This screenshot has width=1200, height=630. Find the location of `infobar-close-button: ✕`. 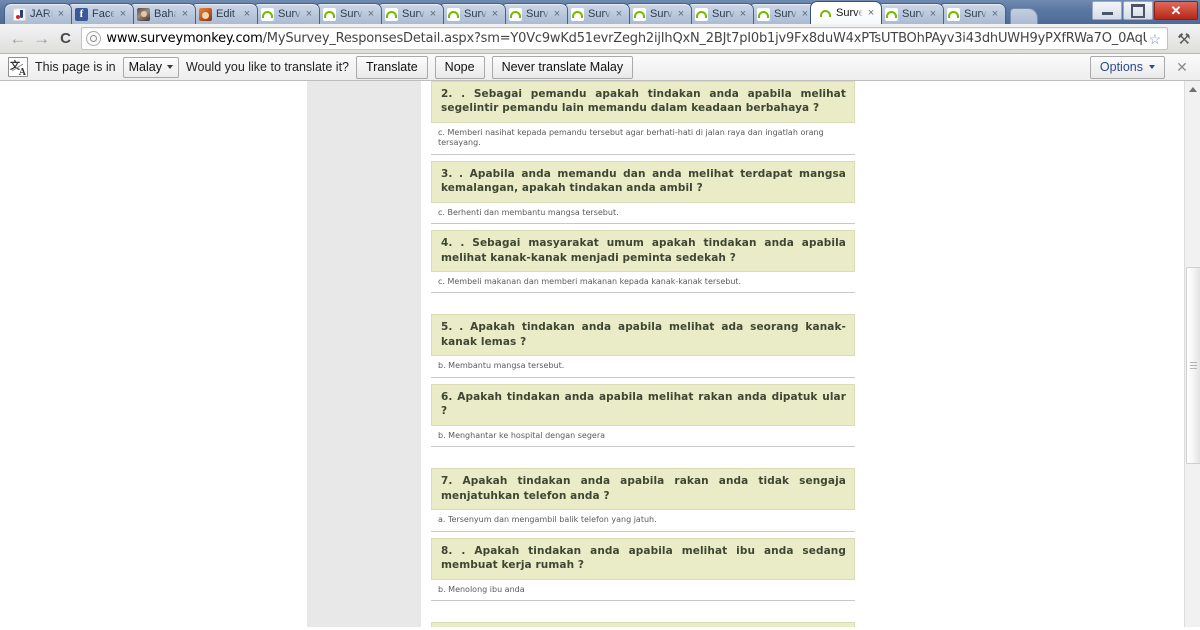

infobar-close-button: ✕ is located at coordinates (1182, 67).